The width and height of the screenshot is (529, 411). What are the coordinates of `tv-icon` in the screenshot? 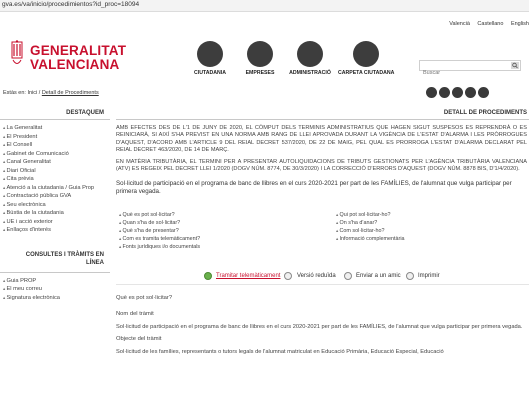 It's located at (431, 92).